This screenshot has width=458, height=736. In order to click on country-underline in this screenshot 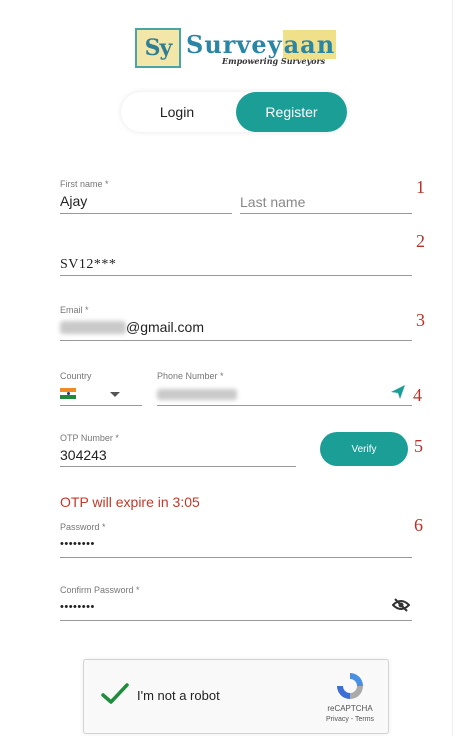, I will do `click(101, 405)`.